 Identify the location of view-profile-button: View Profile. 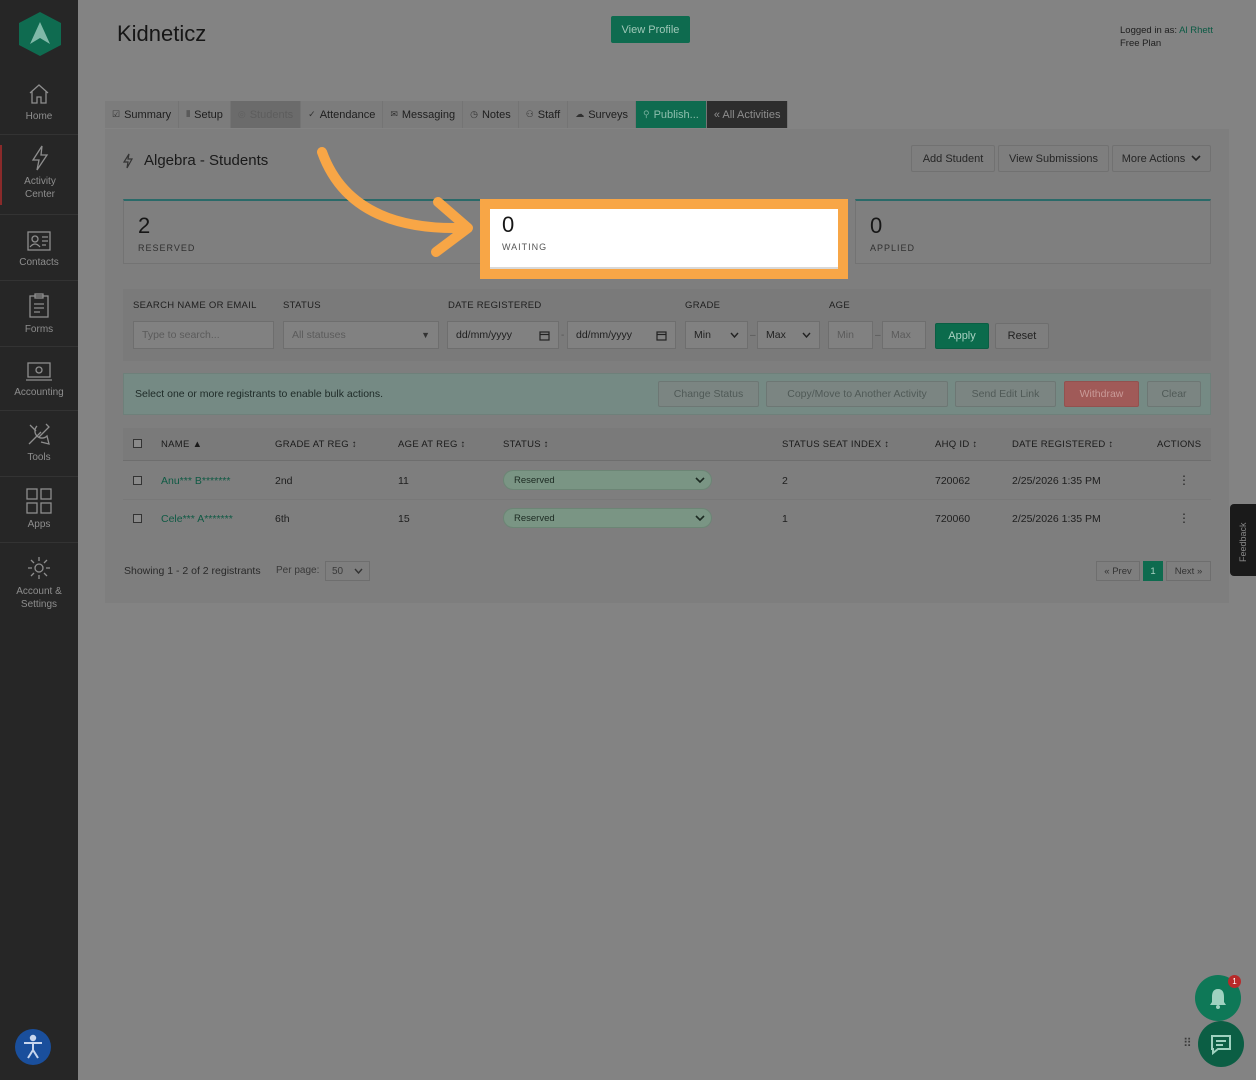
(650, 29).